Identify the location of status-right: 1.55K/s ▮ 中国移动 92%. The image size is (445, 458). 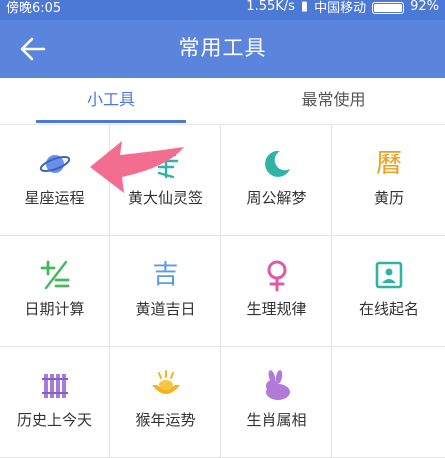
(342, 8).